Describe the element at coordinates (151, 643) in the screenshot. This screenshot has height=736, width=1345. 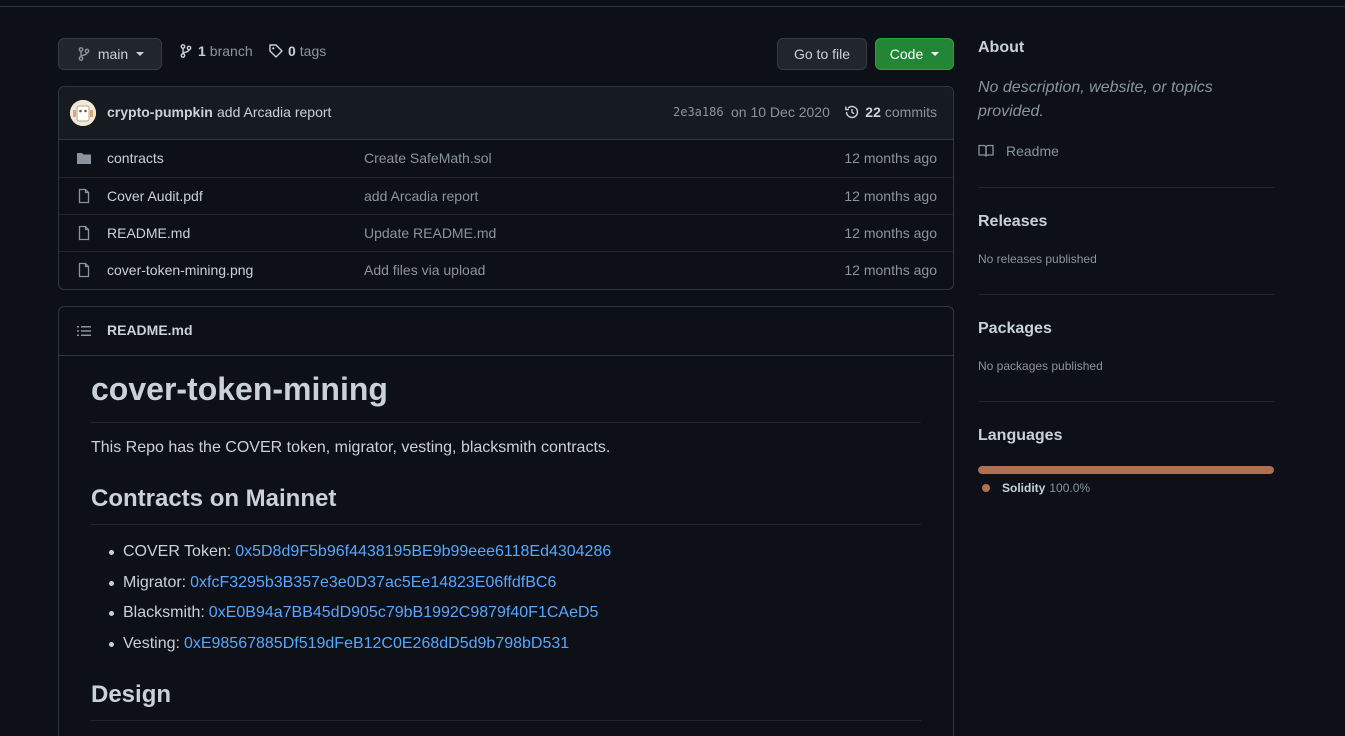
I see `contract-label: Vesting:` at that location.